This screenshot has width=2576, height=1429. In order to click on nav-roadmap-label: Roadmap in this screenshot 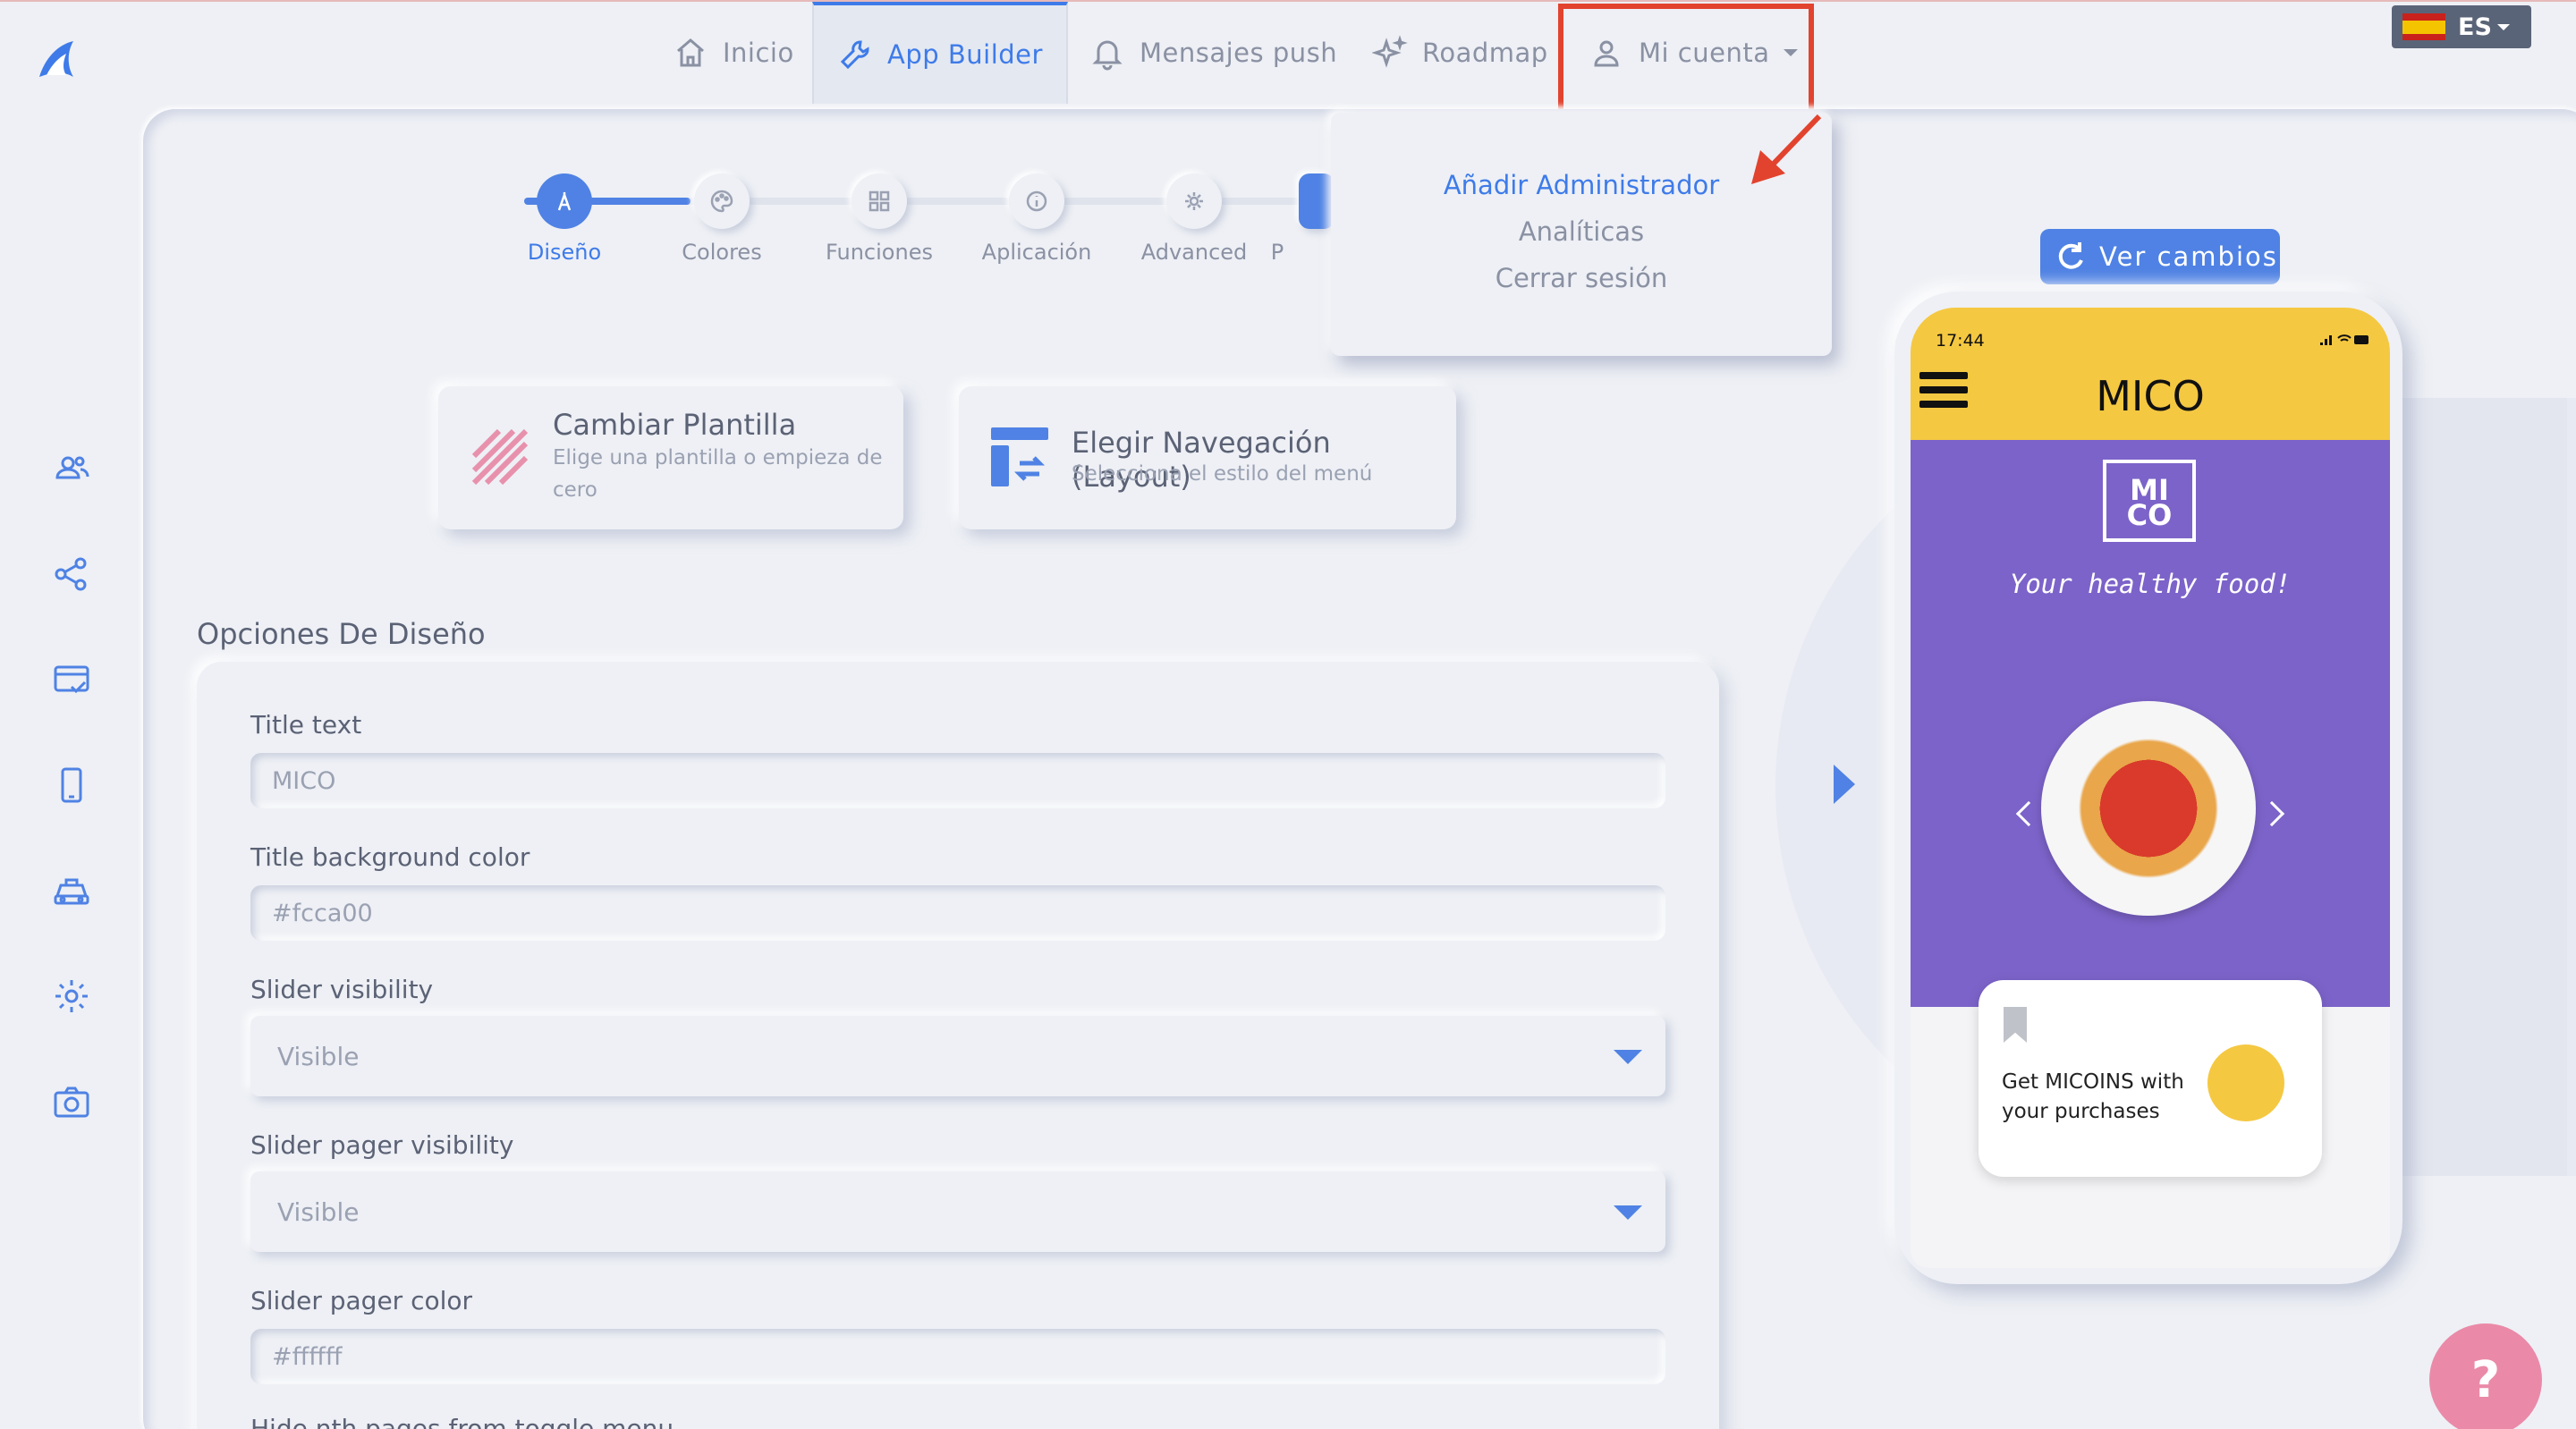, I will do `click(1485, 53)`.